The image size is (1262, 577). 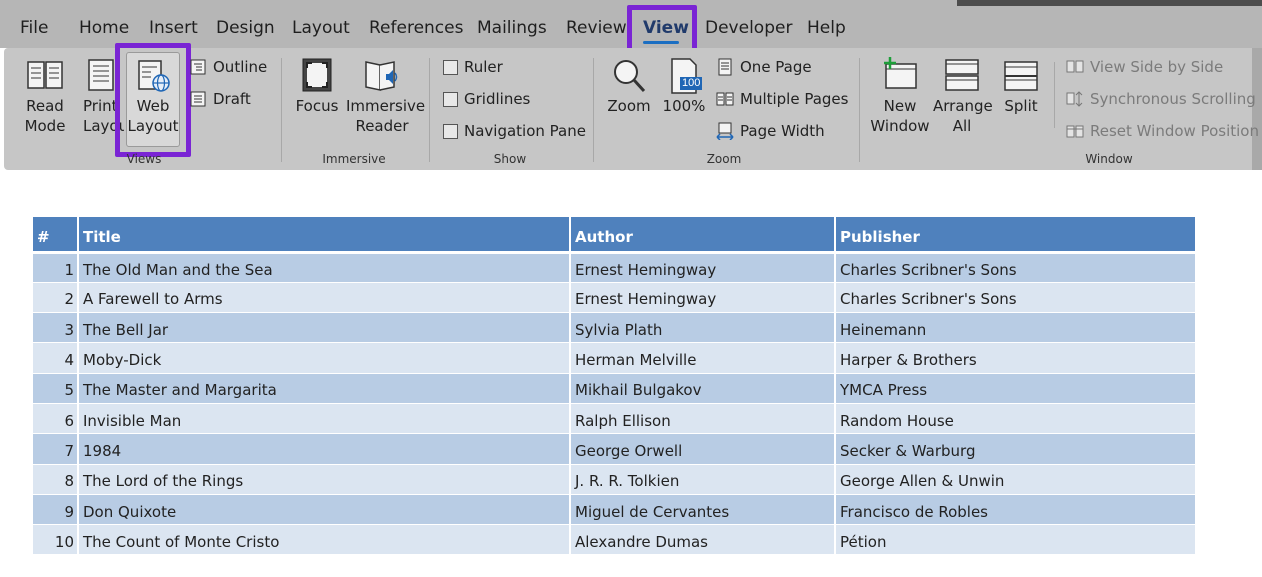 I want to click on book-author: Sylvia Plath, so click(x=703, y=328).